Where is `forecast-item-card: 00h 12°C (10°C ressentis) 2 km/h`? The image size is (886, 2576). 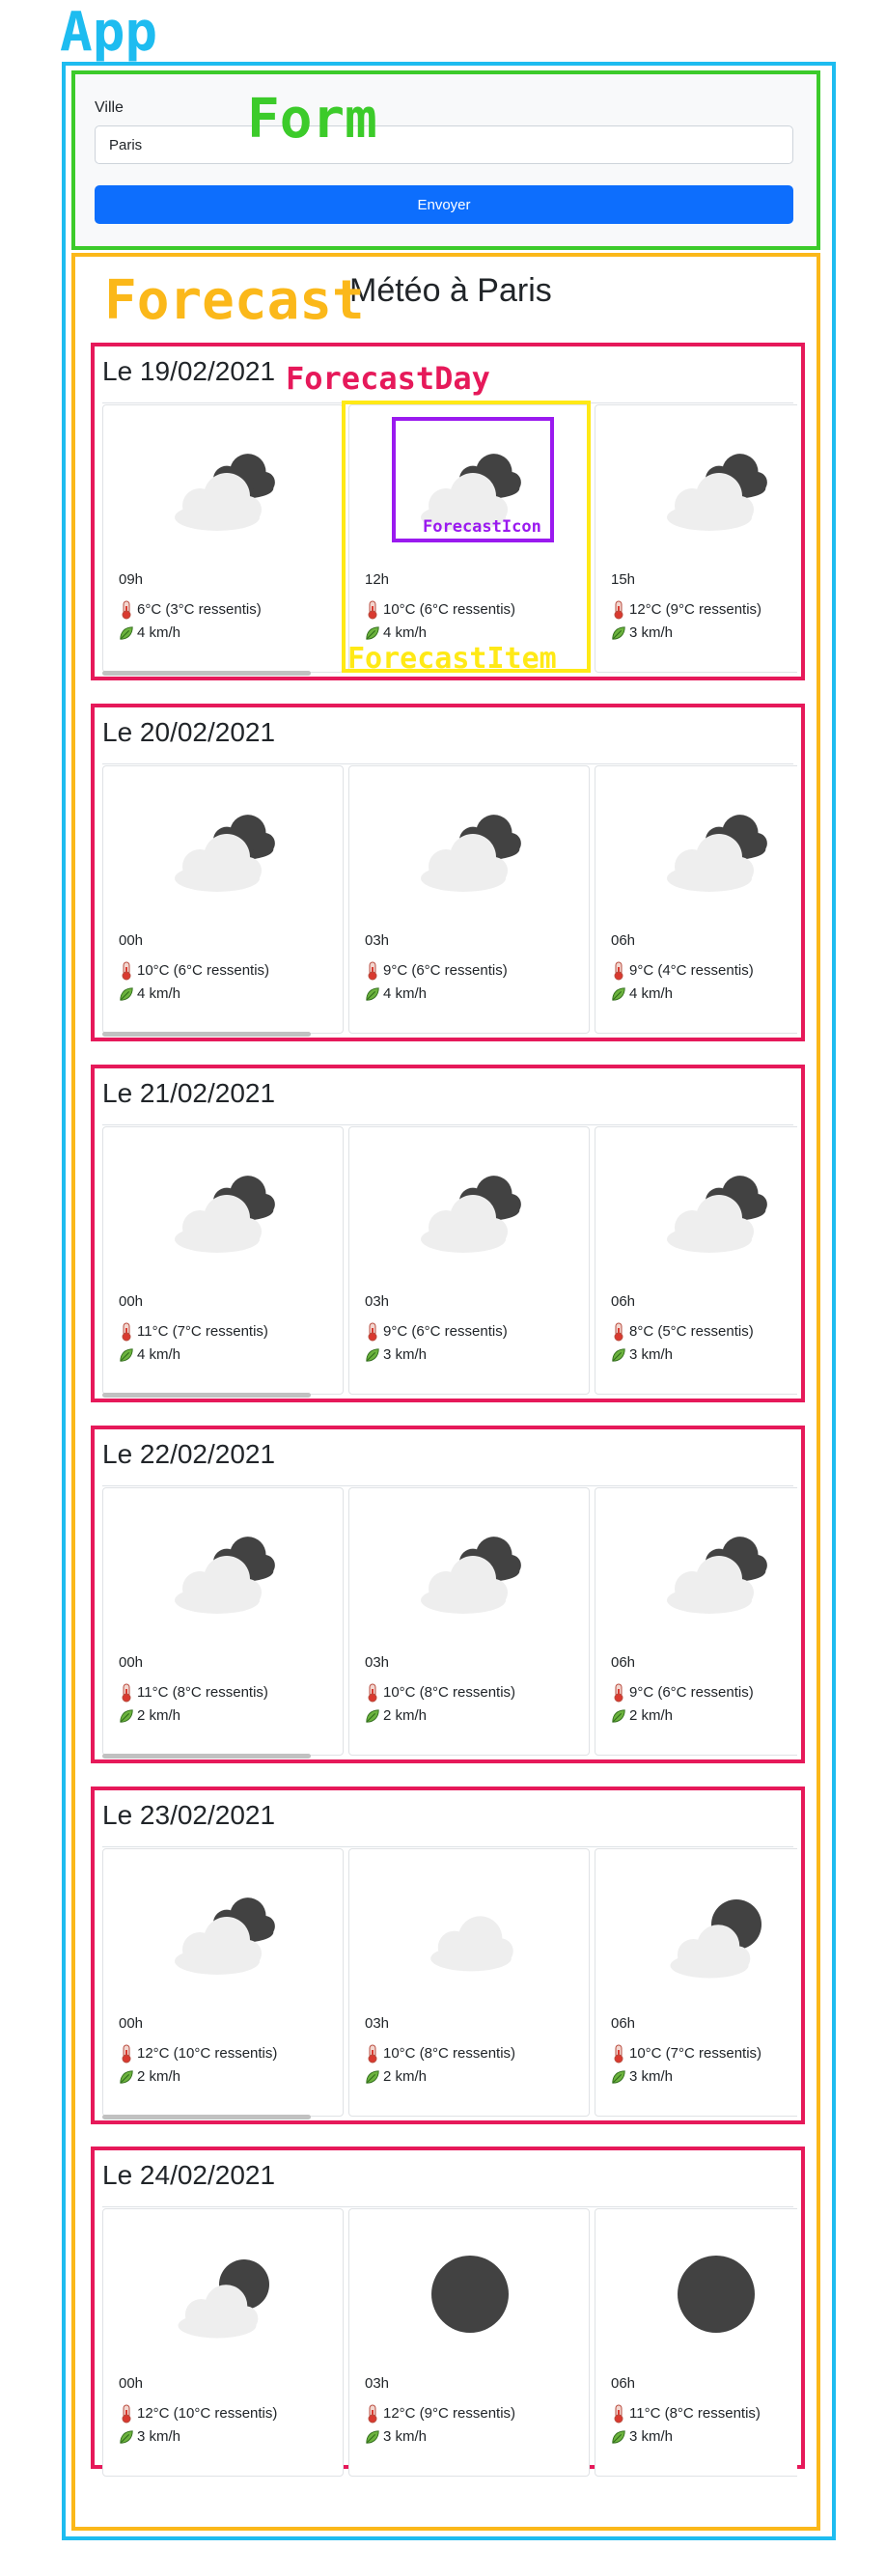 forecast-item-card: 00h 12°C (10°C ressentis) 2 km/h is located at coordinates (223, 1982).